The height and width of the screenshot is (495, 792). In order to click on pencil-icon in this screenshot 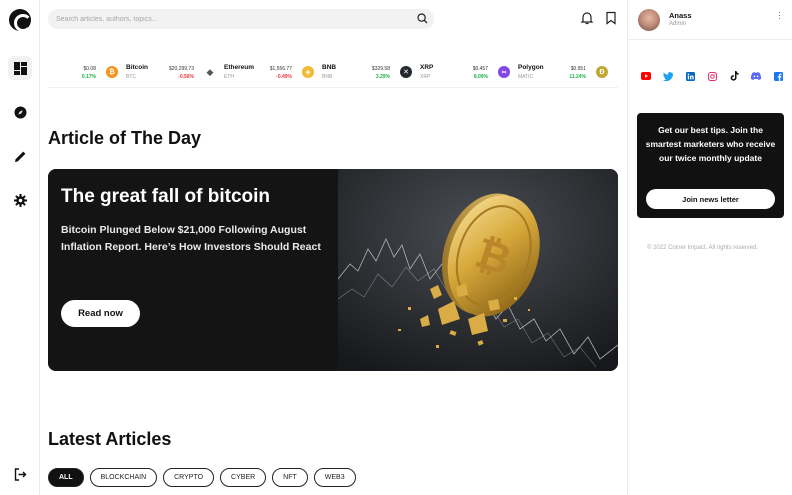, I will do `click(19, 156)`.